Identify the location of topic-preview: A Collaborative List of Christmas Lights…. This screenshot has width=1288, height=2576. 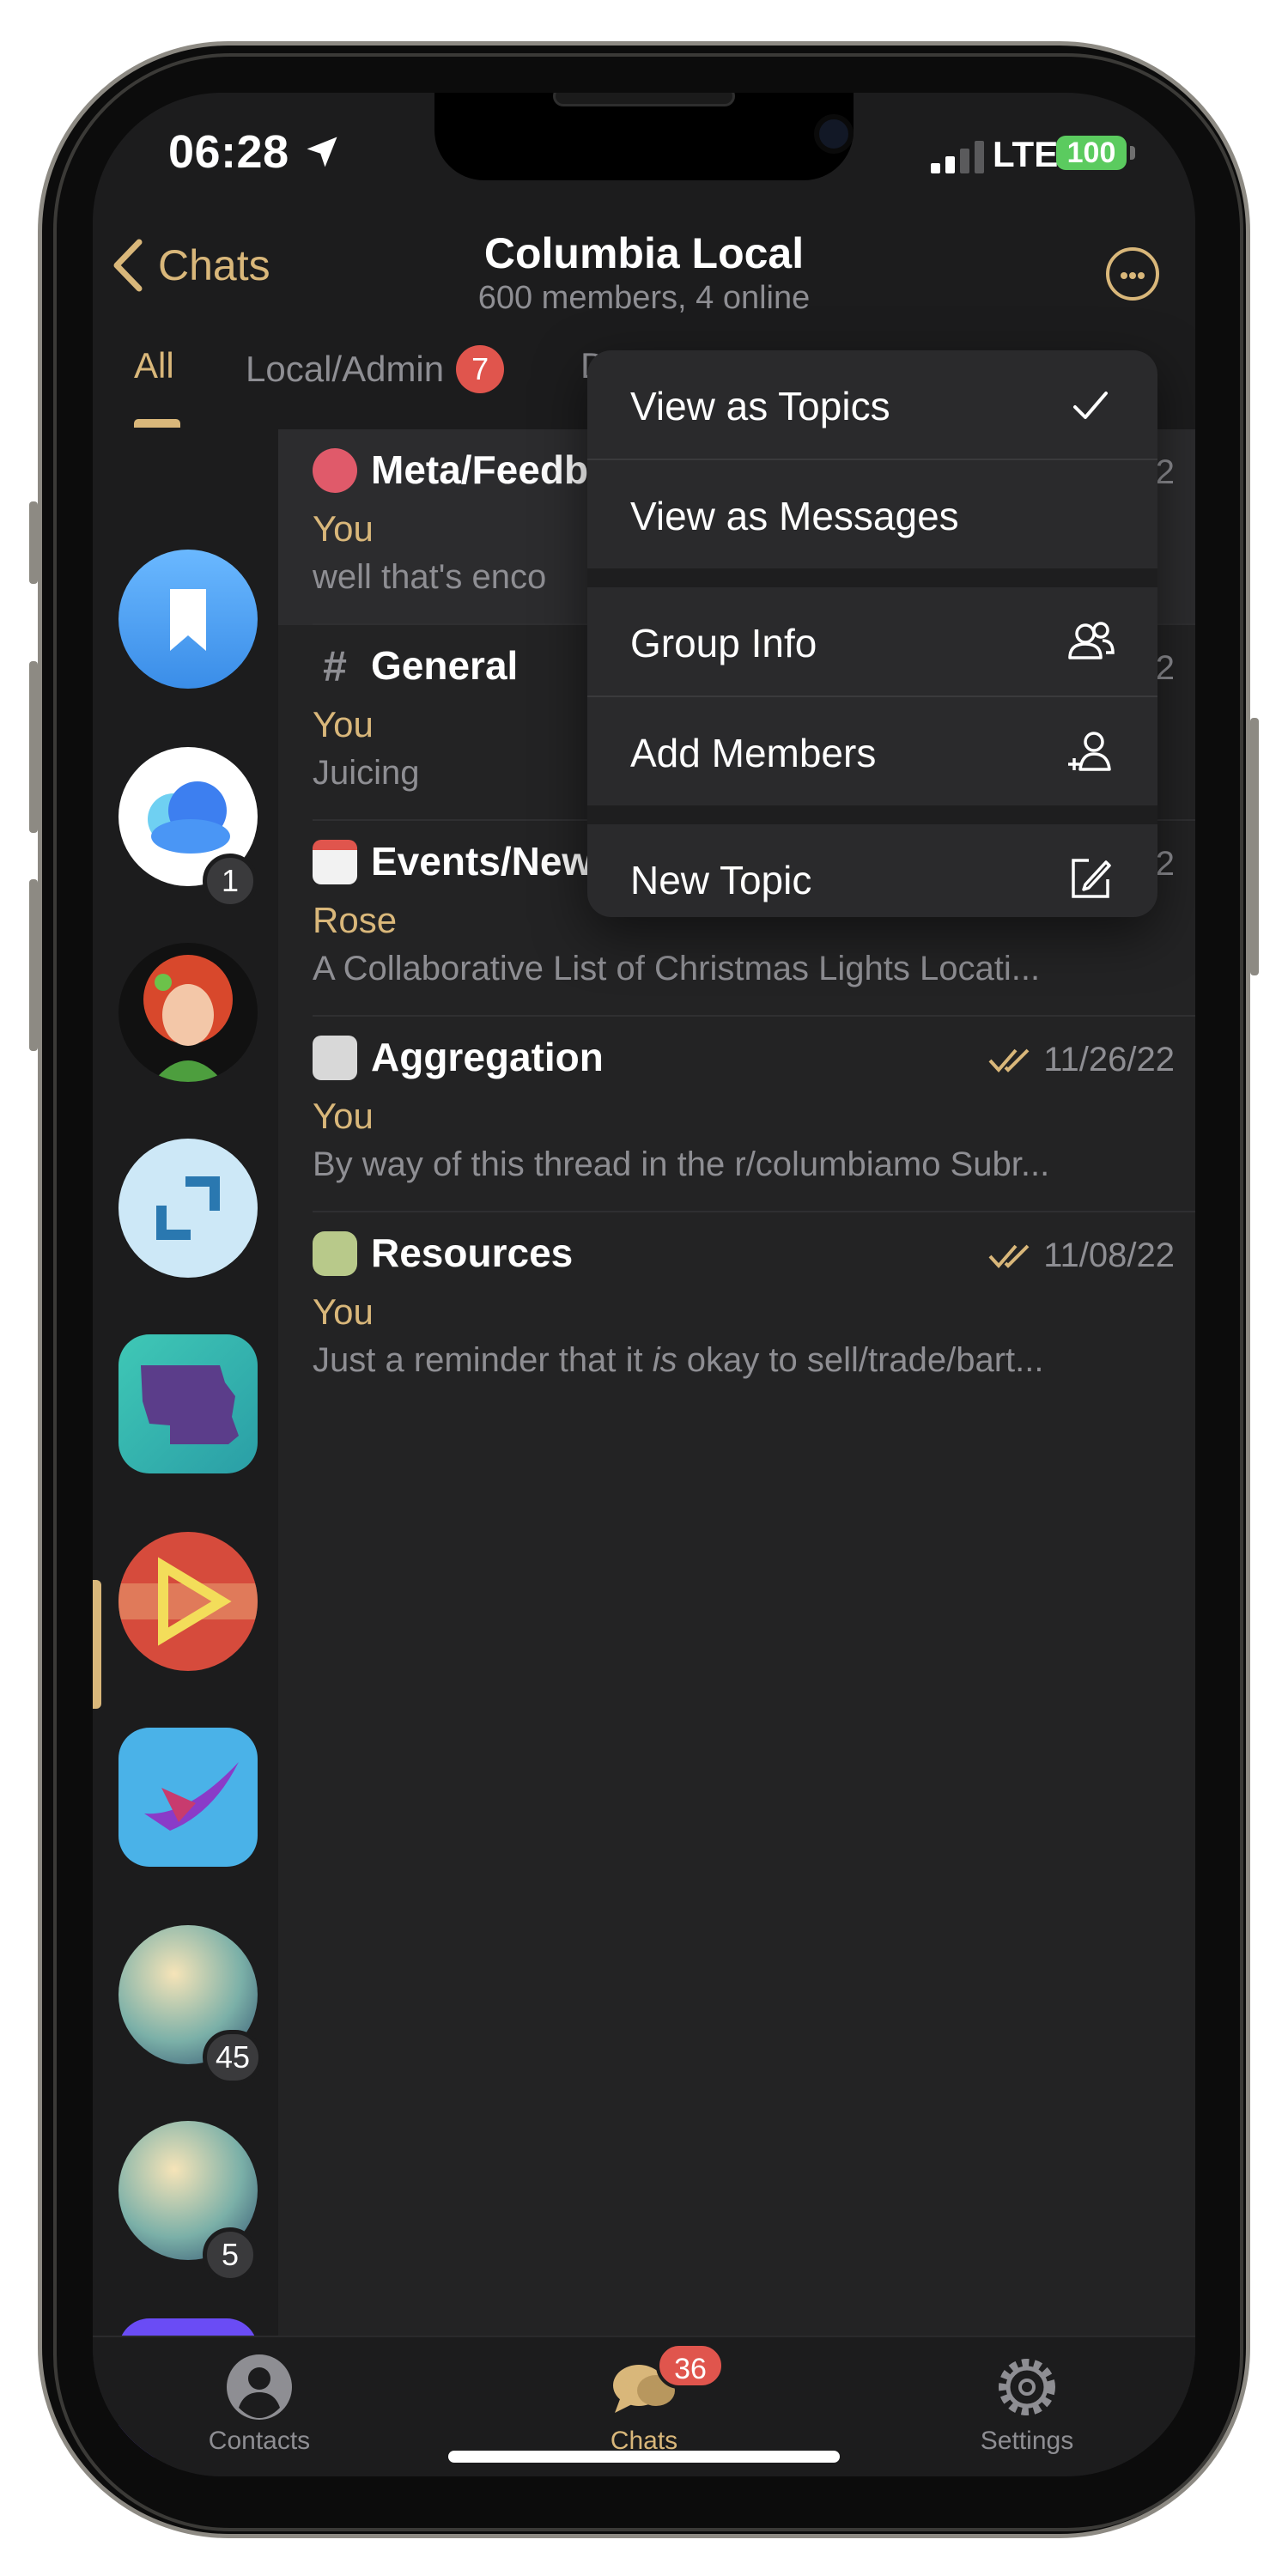
(677, 969).